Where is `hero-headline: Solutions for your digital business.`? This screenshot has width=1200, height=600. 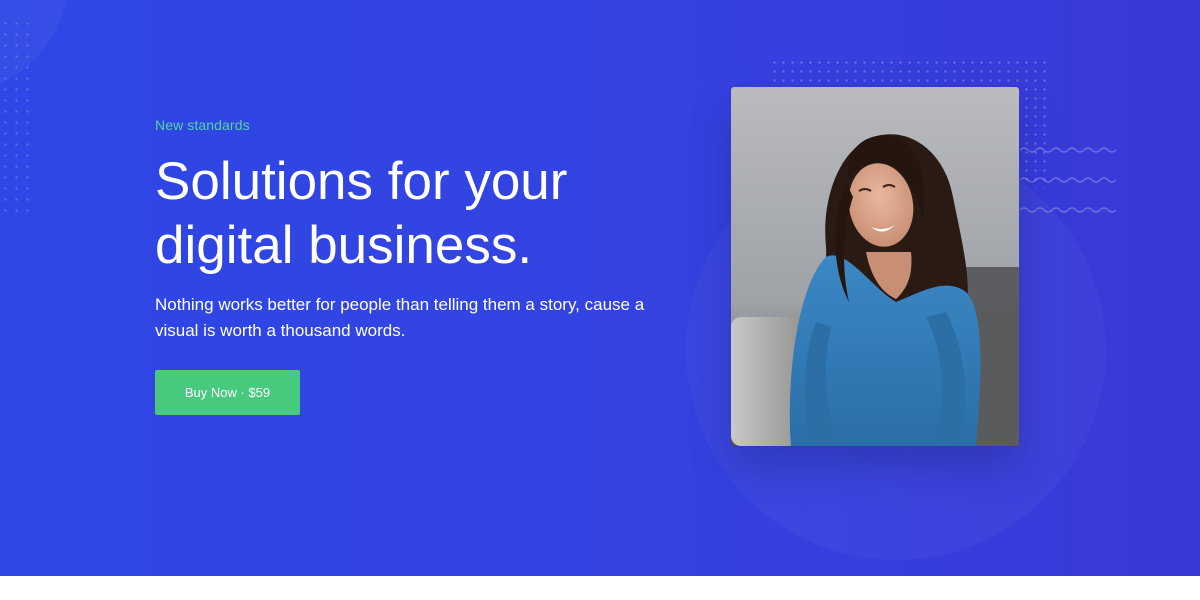
hero-headline: Solutions for your digital business. is located at coordinates (415, 214).